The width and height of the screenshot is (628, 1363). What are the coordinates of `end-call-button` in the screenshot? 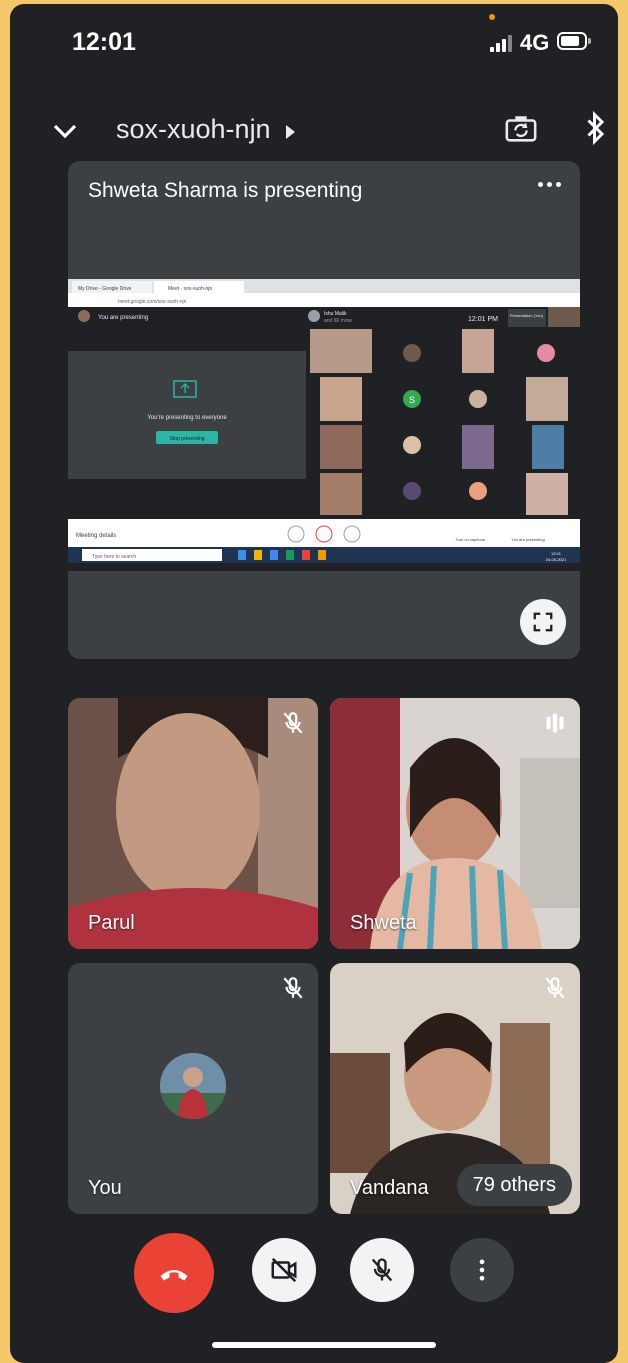 It's located at (174, 1273).